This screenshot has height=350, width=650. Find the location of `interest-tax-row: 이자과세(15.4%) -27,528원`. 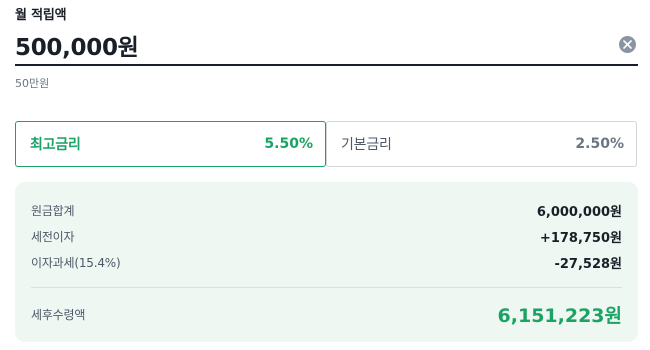

interest-tax-row: 이자과세(15.4%) -27,528원 is located at coordinates (326, 262).